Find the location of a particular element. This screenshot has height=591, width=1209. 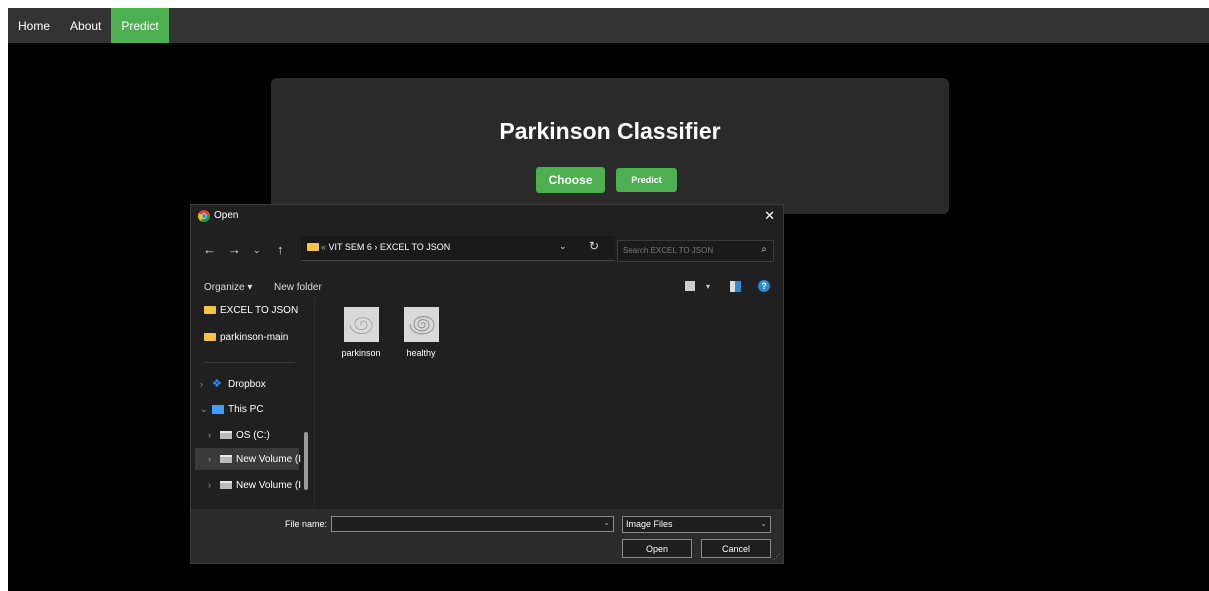

breadcrumb: « VIT SEM 6 › EXCEL TO JSON is located at coordinates (385, 247).